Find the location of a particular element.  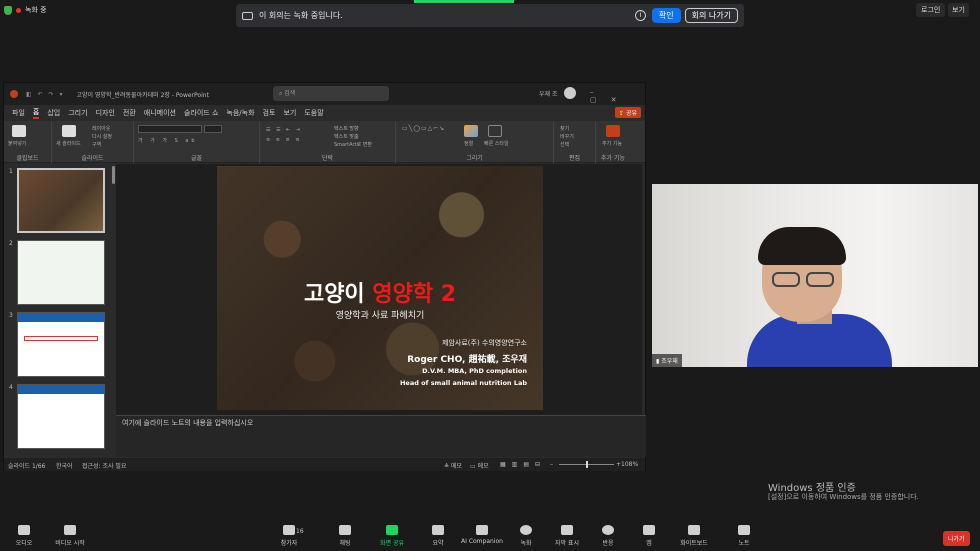

accessibility-status: 접근성: 조사 필요 is located at coordinates (104, 465).